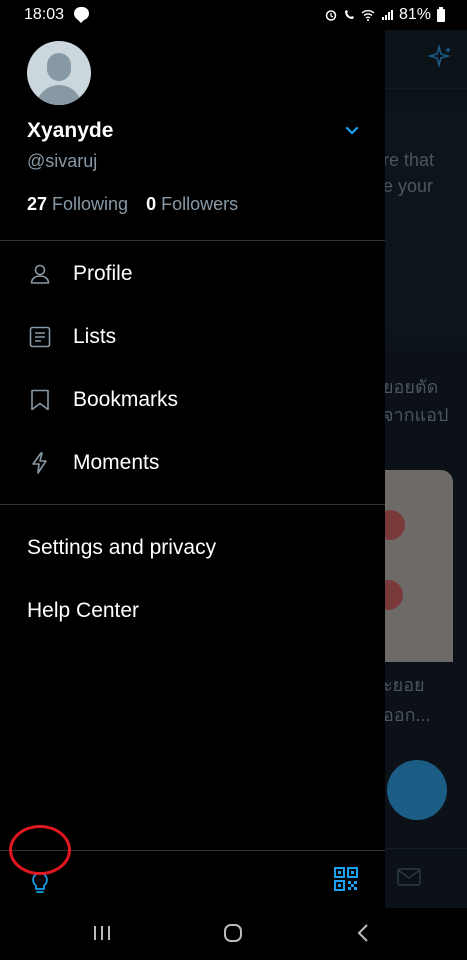 The height and width of the screenshot is (960, 467). I want to click on status-time: 18:03, so click(44, 14).